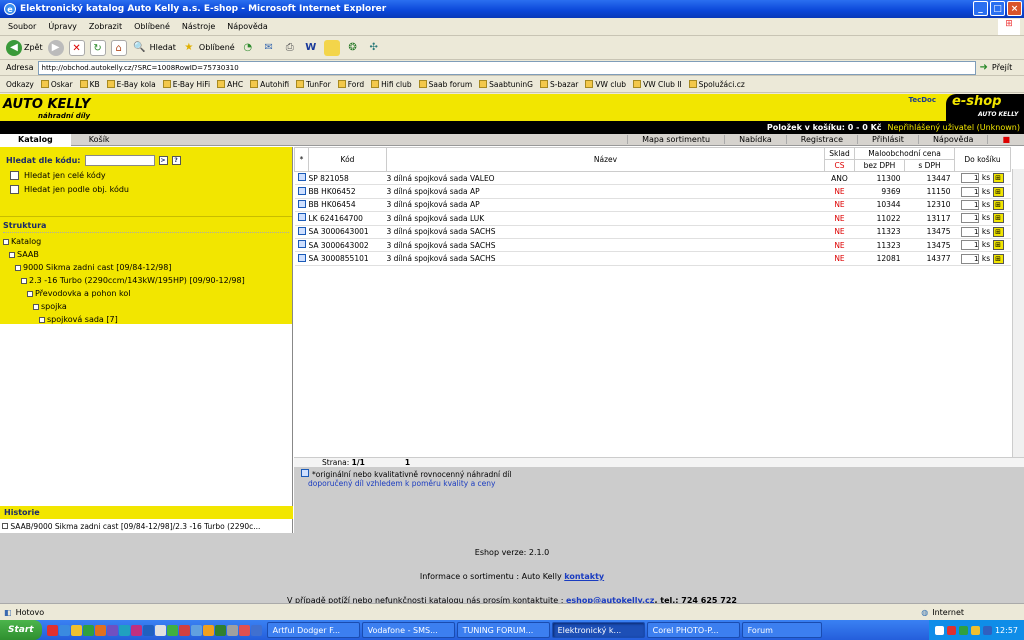 Image resolution: width=1024 pixels, height=640 pixels. What do you see at coordinates (148, 189) in the screenshot?
I see `option-order-code: Hledat jen podle obj. kódu` at bounding box center [148, 189].